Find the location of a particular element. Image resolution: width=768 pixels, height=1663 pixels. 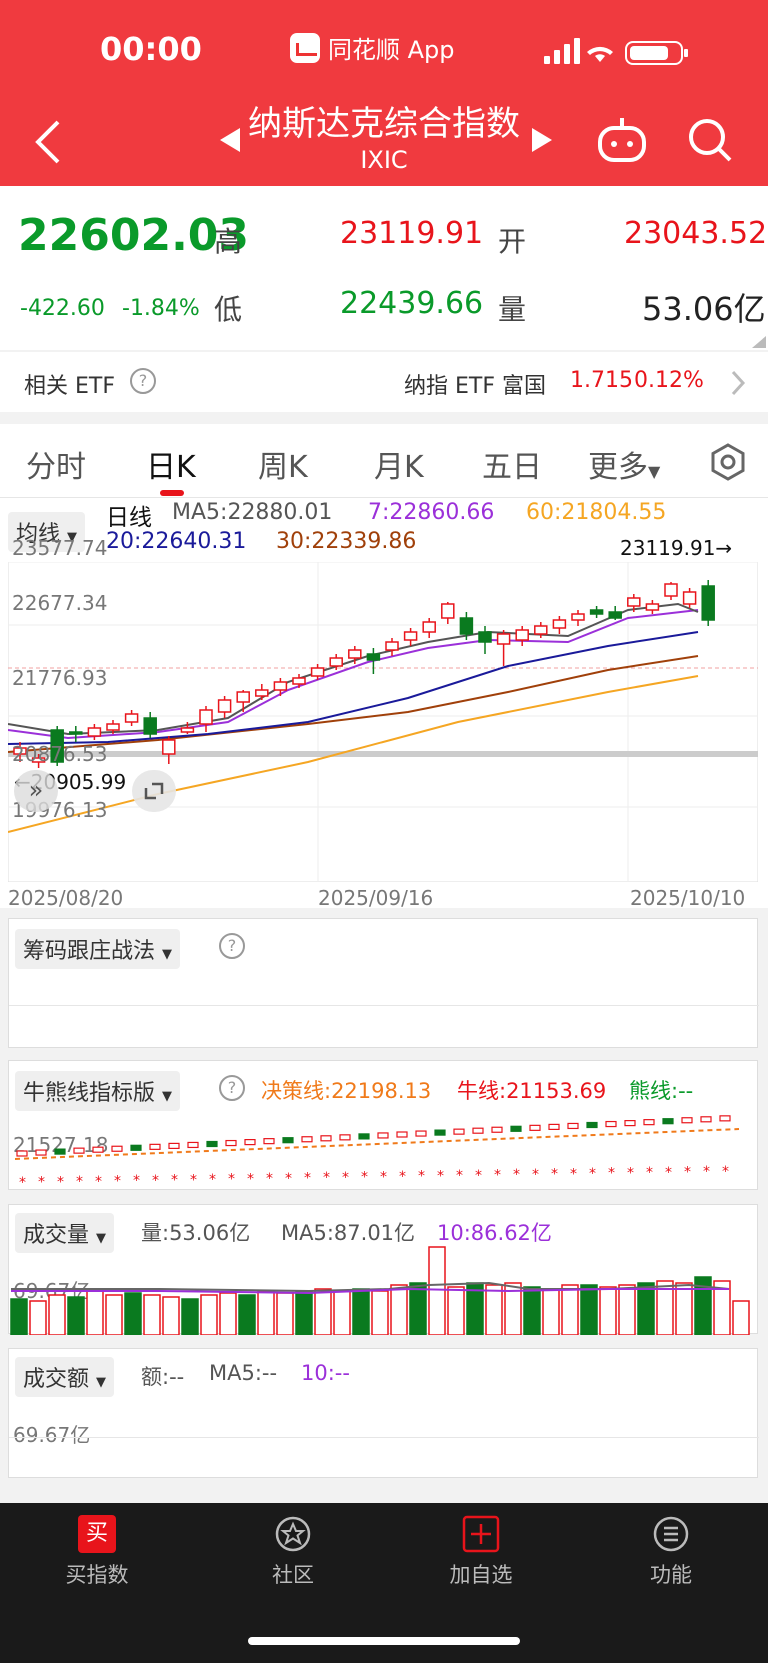

active-tab-indicator is located at coordinates (172, 493).